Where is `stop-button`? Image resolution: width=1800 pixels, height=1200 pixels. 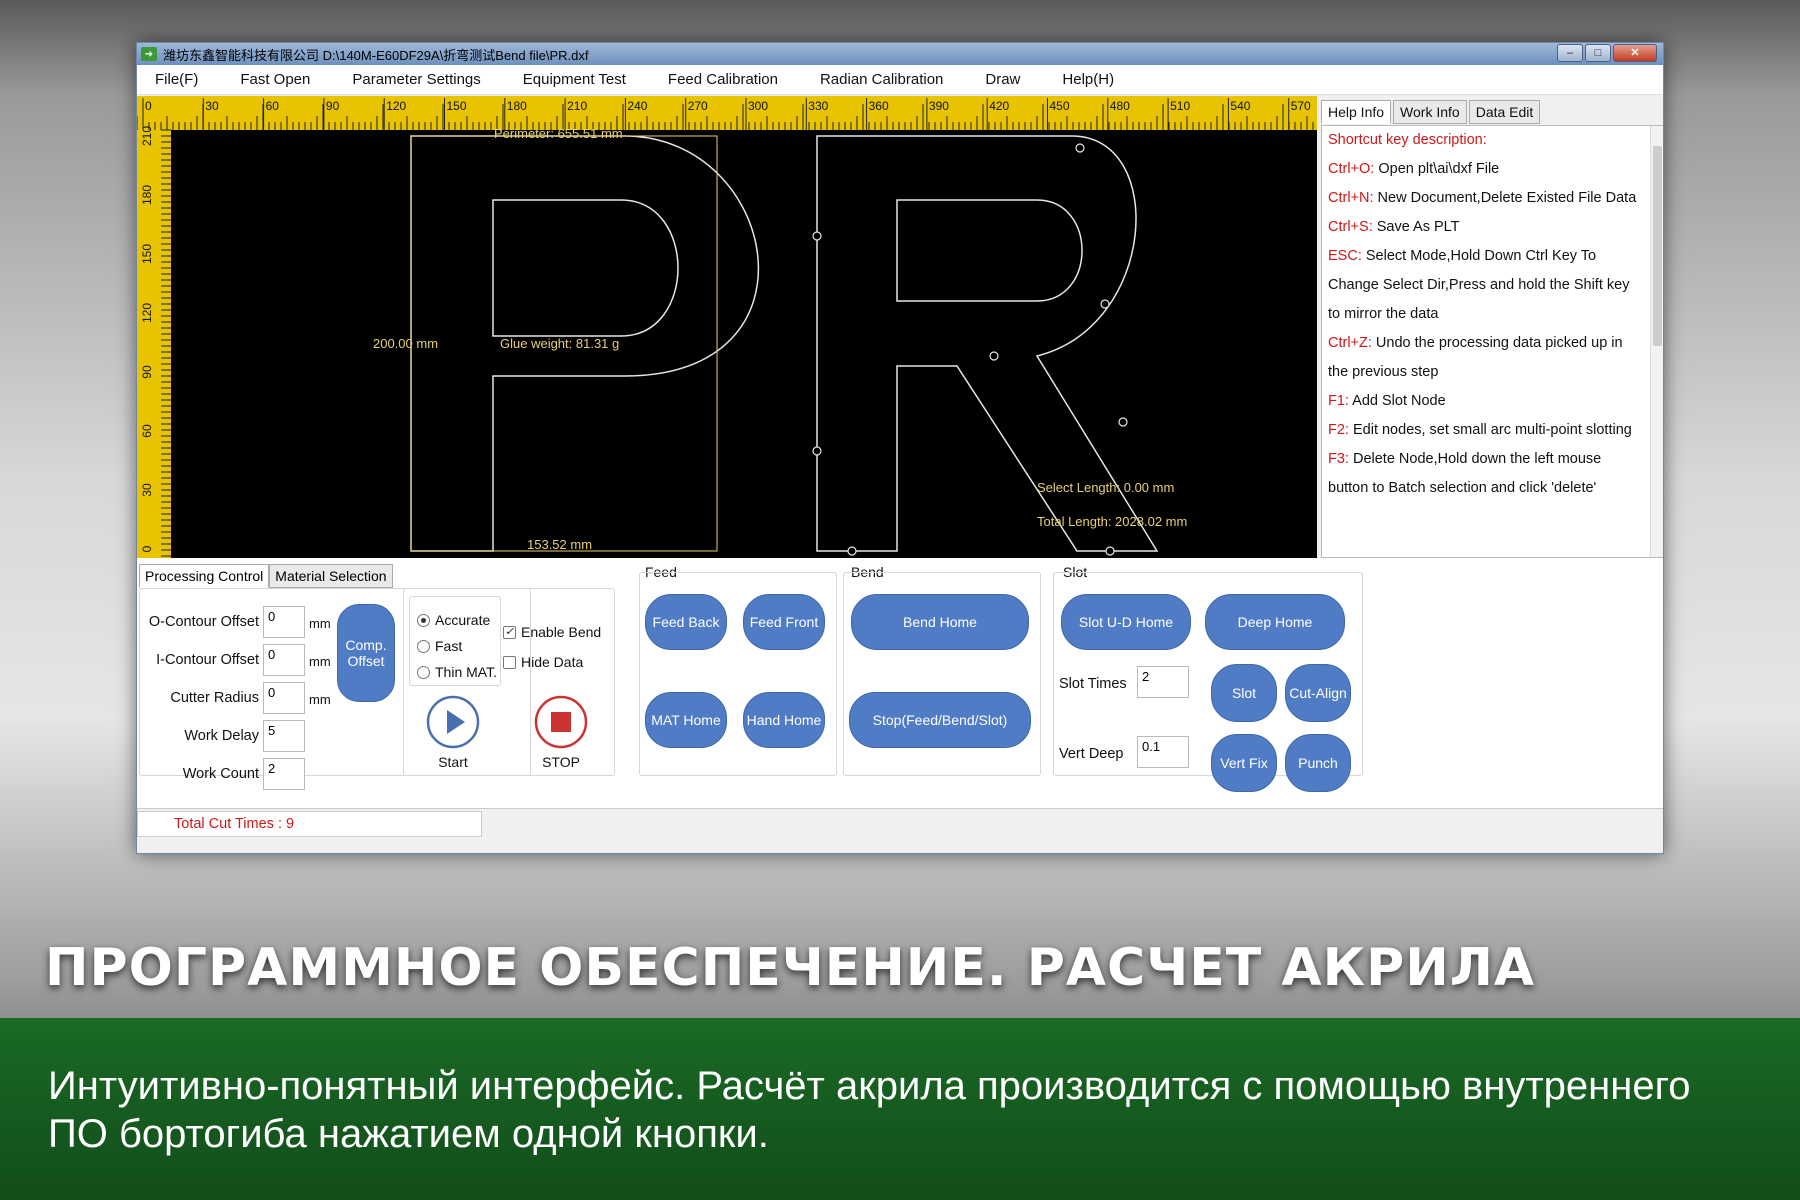
stop-button is located at coordinates (561, 722).